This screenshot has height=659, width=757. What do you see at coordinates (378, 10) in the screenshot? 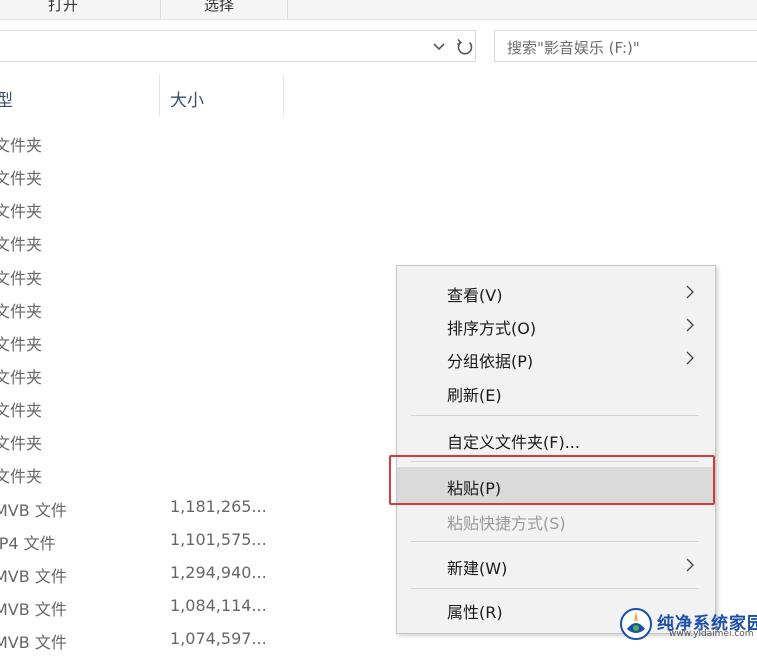
I see `ribbon-bar: 打开 选择` at bounding box center [378, 10].